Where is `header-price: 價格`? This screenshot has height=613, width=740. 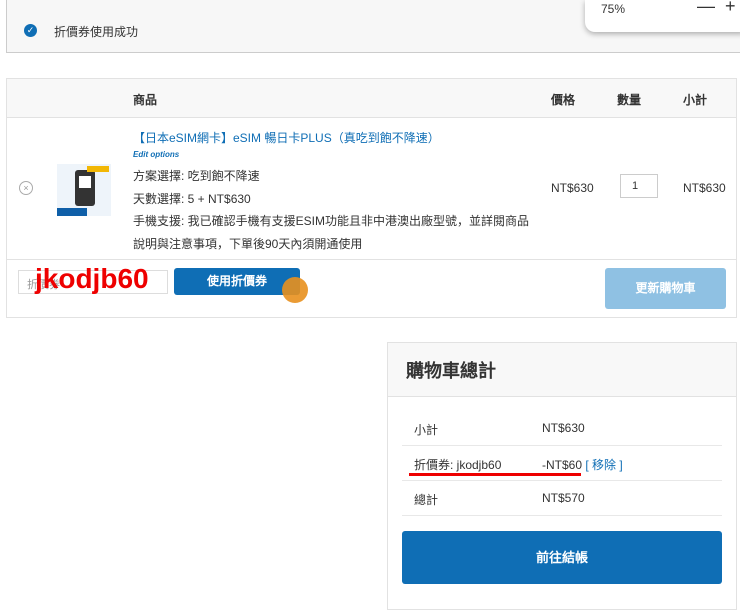 header-price: 價格 is located at coordinates (563, 100).